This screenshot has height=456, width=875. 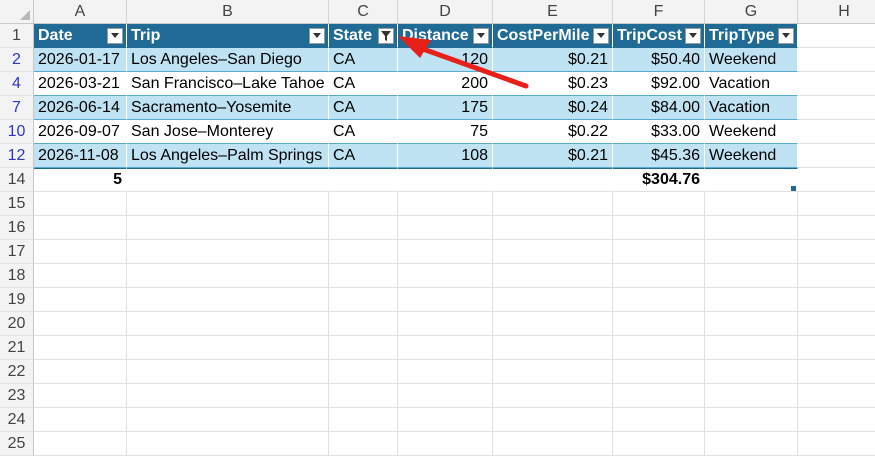 I want to click on filter-applied-button, so click(x=386, y=36).